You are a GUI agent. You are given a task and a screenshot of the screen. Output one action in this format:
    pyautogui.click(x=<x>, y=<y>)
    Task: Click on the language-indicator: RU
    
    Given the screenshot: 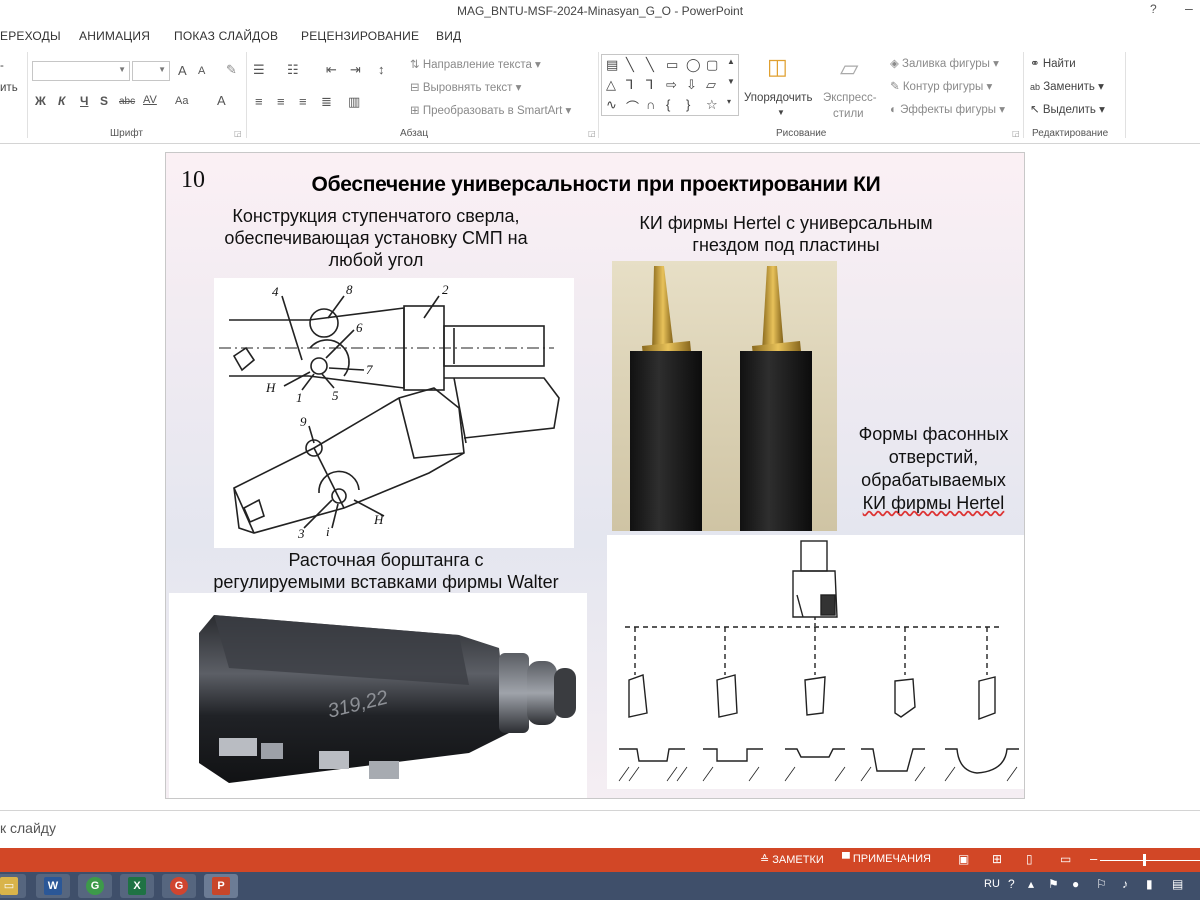 What is the action you would take?
    pyautogui.click(x=992, y=884)
    